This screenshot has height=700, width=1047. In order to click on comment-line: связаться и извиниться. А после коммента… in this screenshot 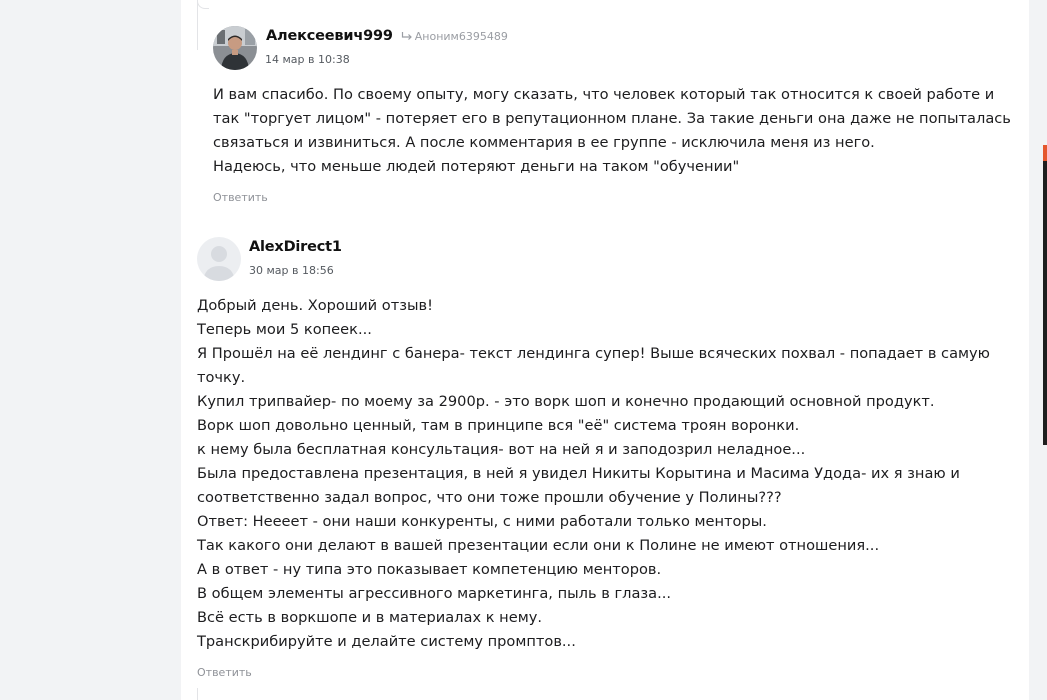, I will do `click(544, 142)`.